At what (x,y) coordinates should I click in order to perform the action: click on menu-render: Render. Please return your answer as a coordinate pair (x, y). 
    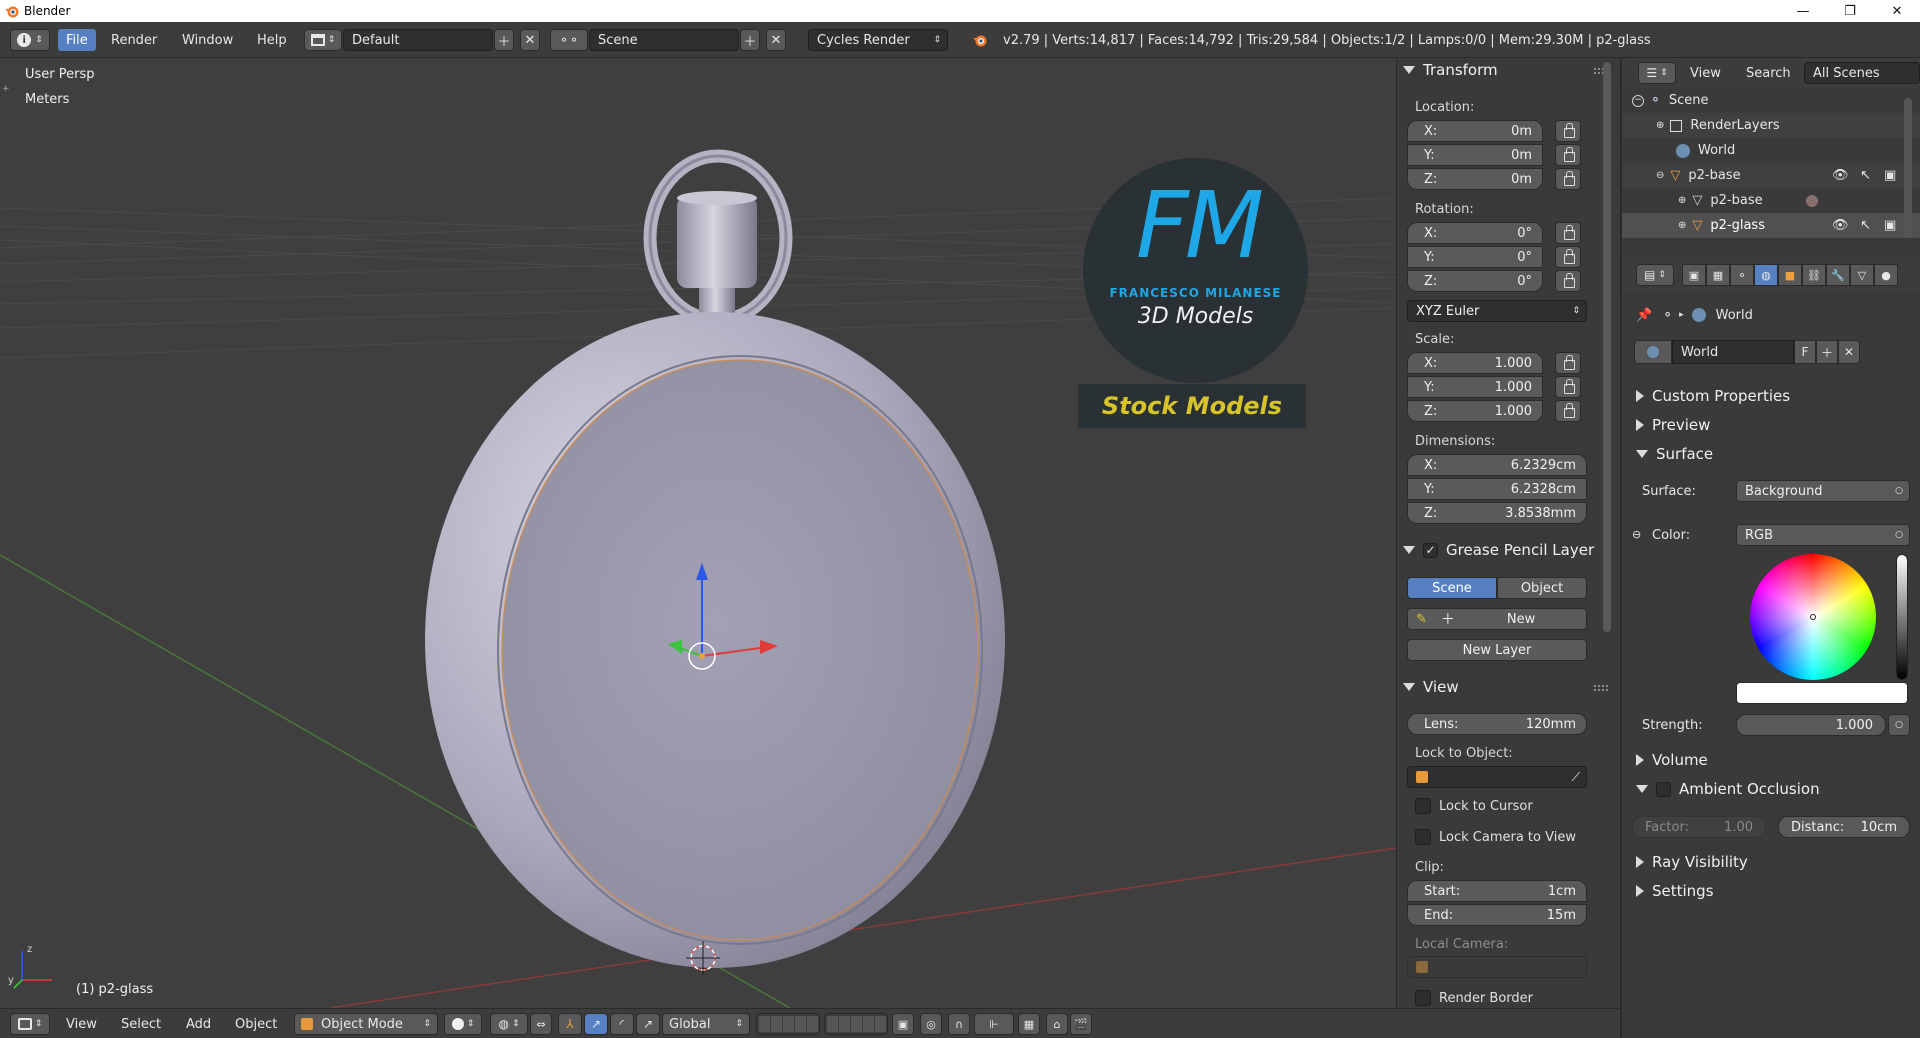
    Looking at the image, I should click on (134, 40).